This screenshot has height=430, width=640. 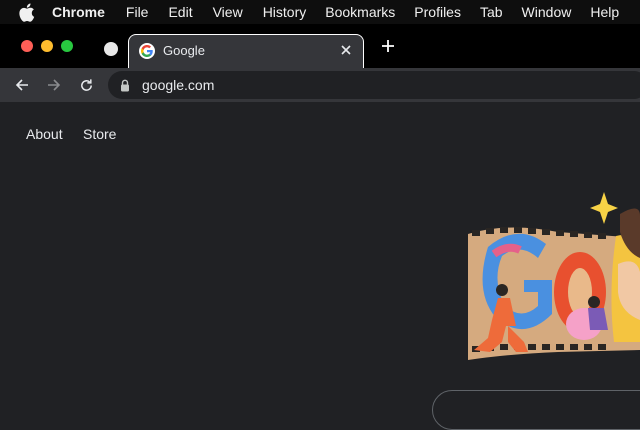 What do you see at coordinates (54, 85) in the screenshot?
I see `forward-arrow-icon` at bounding box center [54, 85].